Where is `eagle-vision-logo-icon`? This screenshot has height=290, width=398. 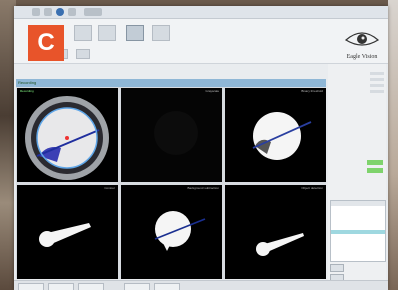
eagle-vision-logo-icon is located at coordinates (362, 39).